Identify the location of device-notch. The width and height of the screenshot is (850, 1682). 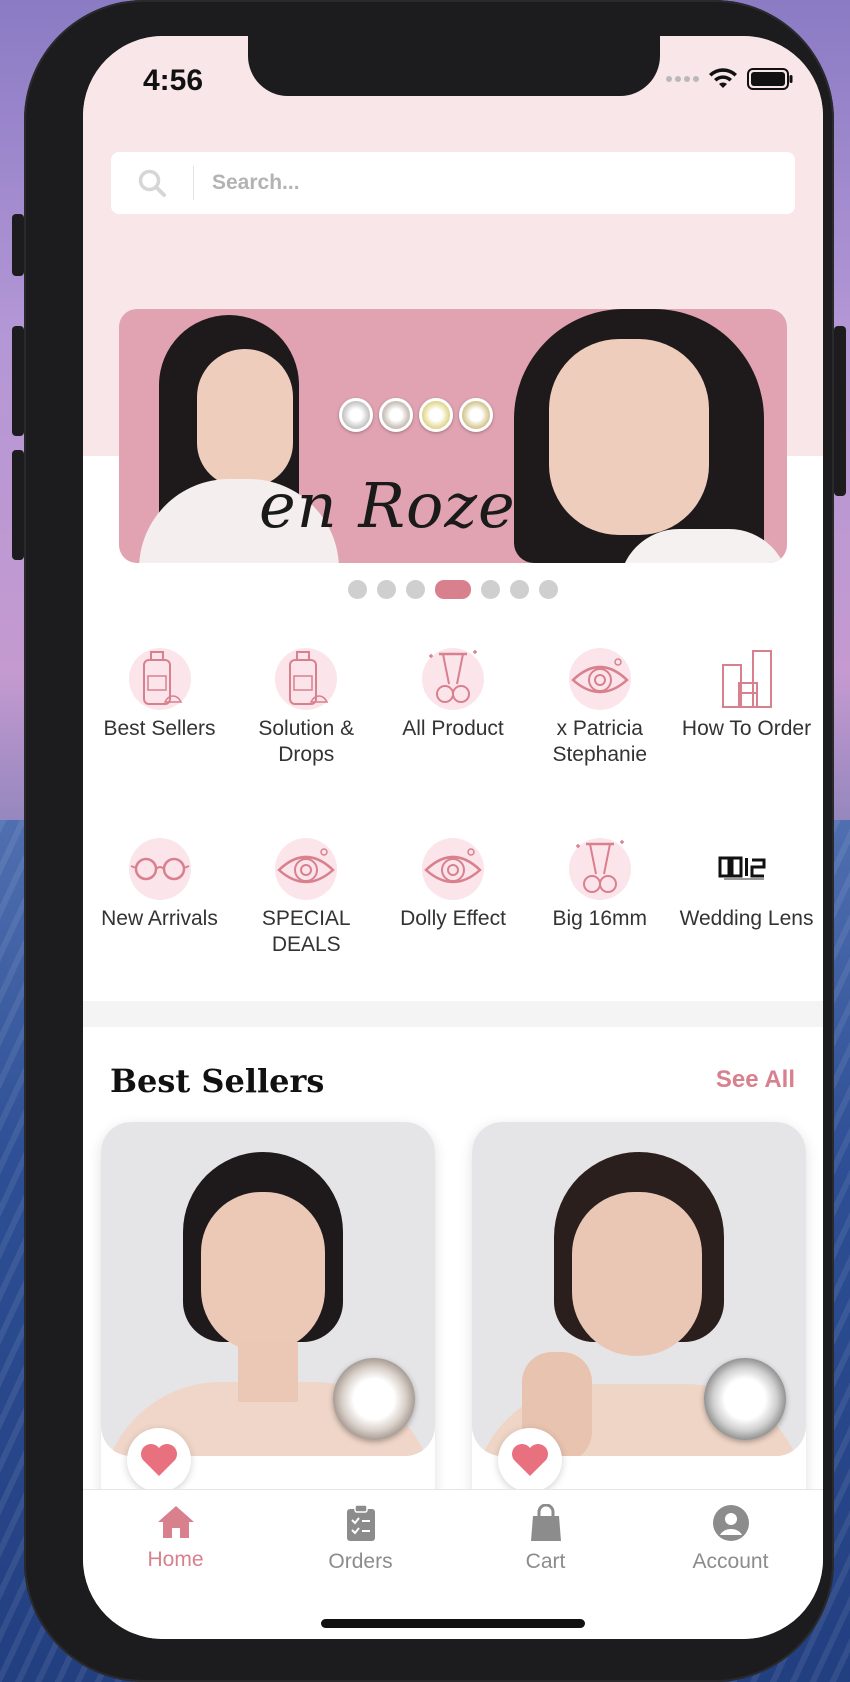
(454, 66).